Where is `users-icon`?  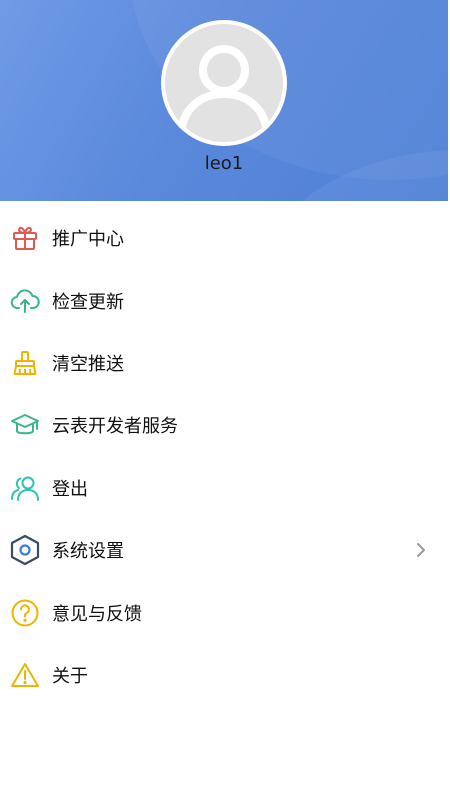
users-icon is located at coordinates (25, 488).